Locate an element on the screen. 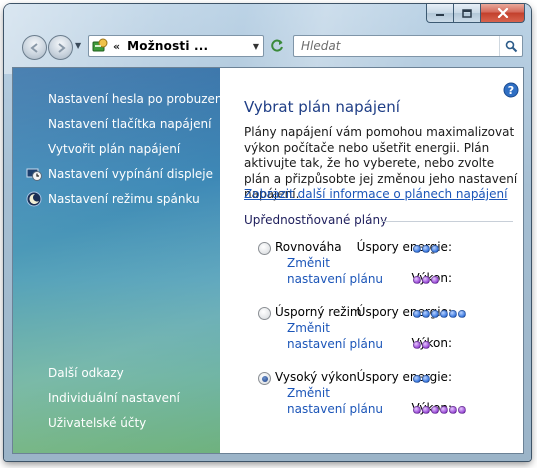 This screenshot has width=537, height=468. refresh-button is located at coordinates (277, 46).